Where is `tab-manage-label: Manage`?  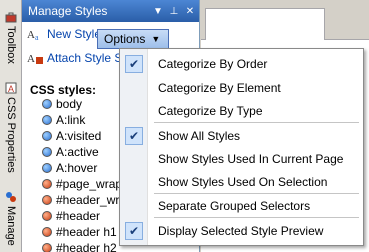
tab-manage-label: Manage is located at coordinates (11, 225).